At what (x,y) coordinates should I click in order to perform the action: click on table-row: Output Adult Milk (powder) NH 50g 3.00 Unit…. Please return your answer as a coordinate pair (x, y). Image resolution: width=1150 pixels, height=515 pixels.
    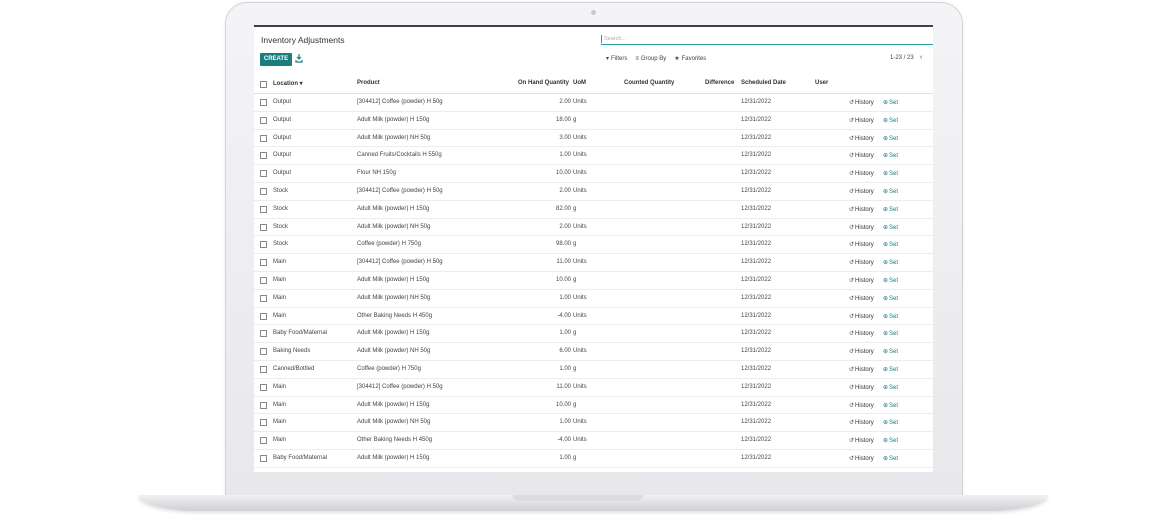
    Looking at the image, I should click on (593, 139).